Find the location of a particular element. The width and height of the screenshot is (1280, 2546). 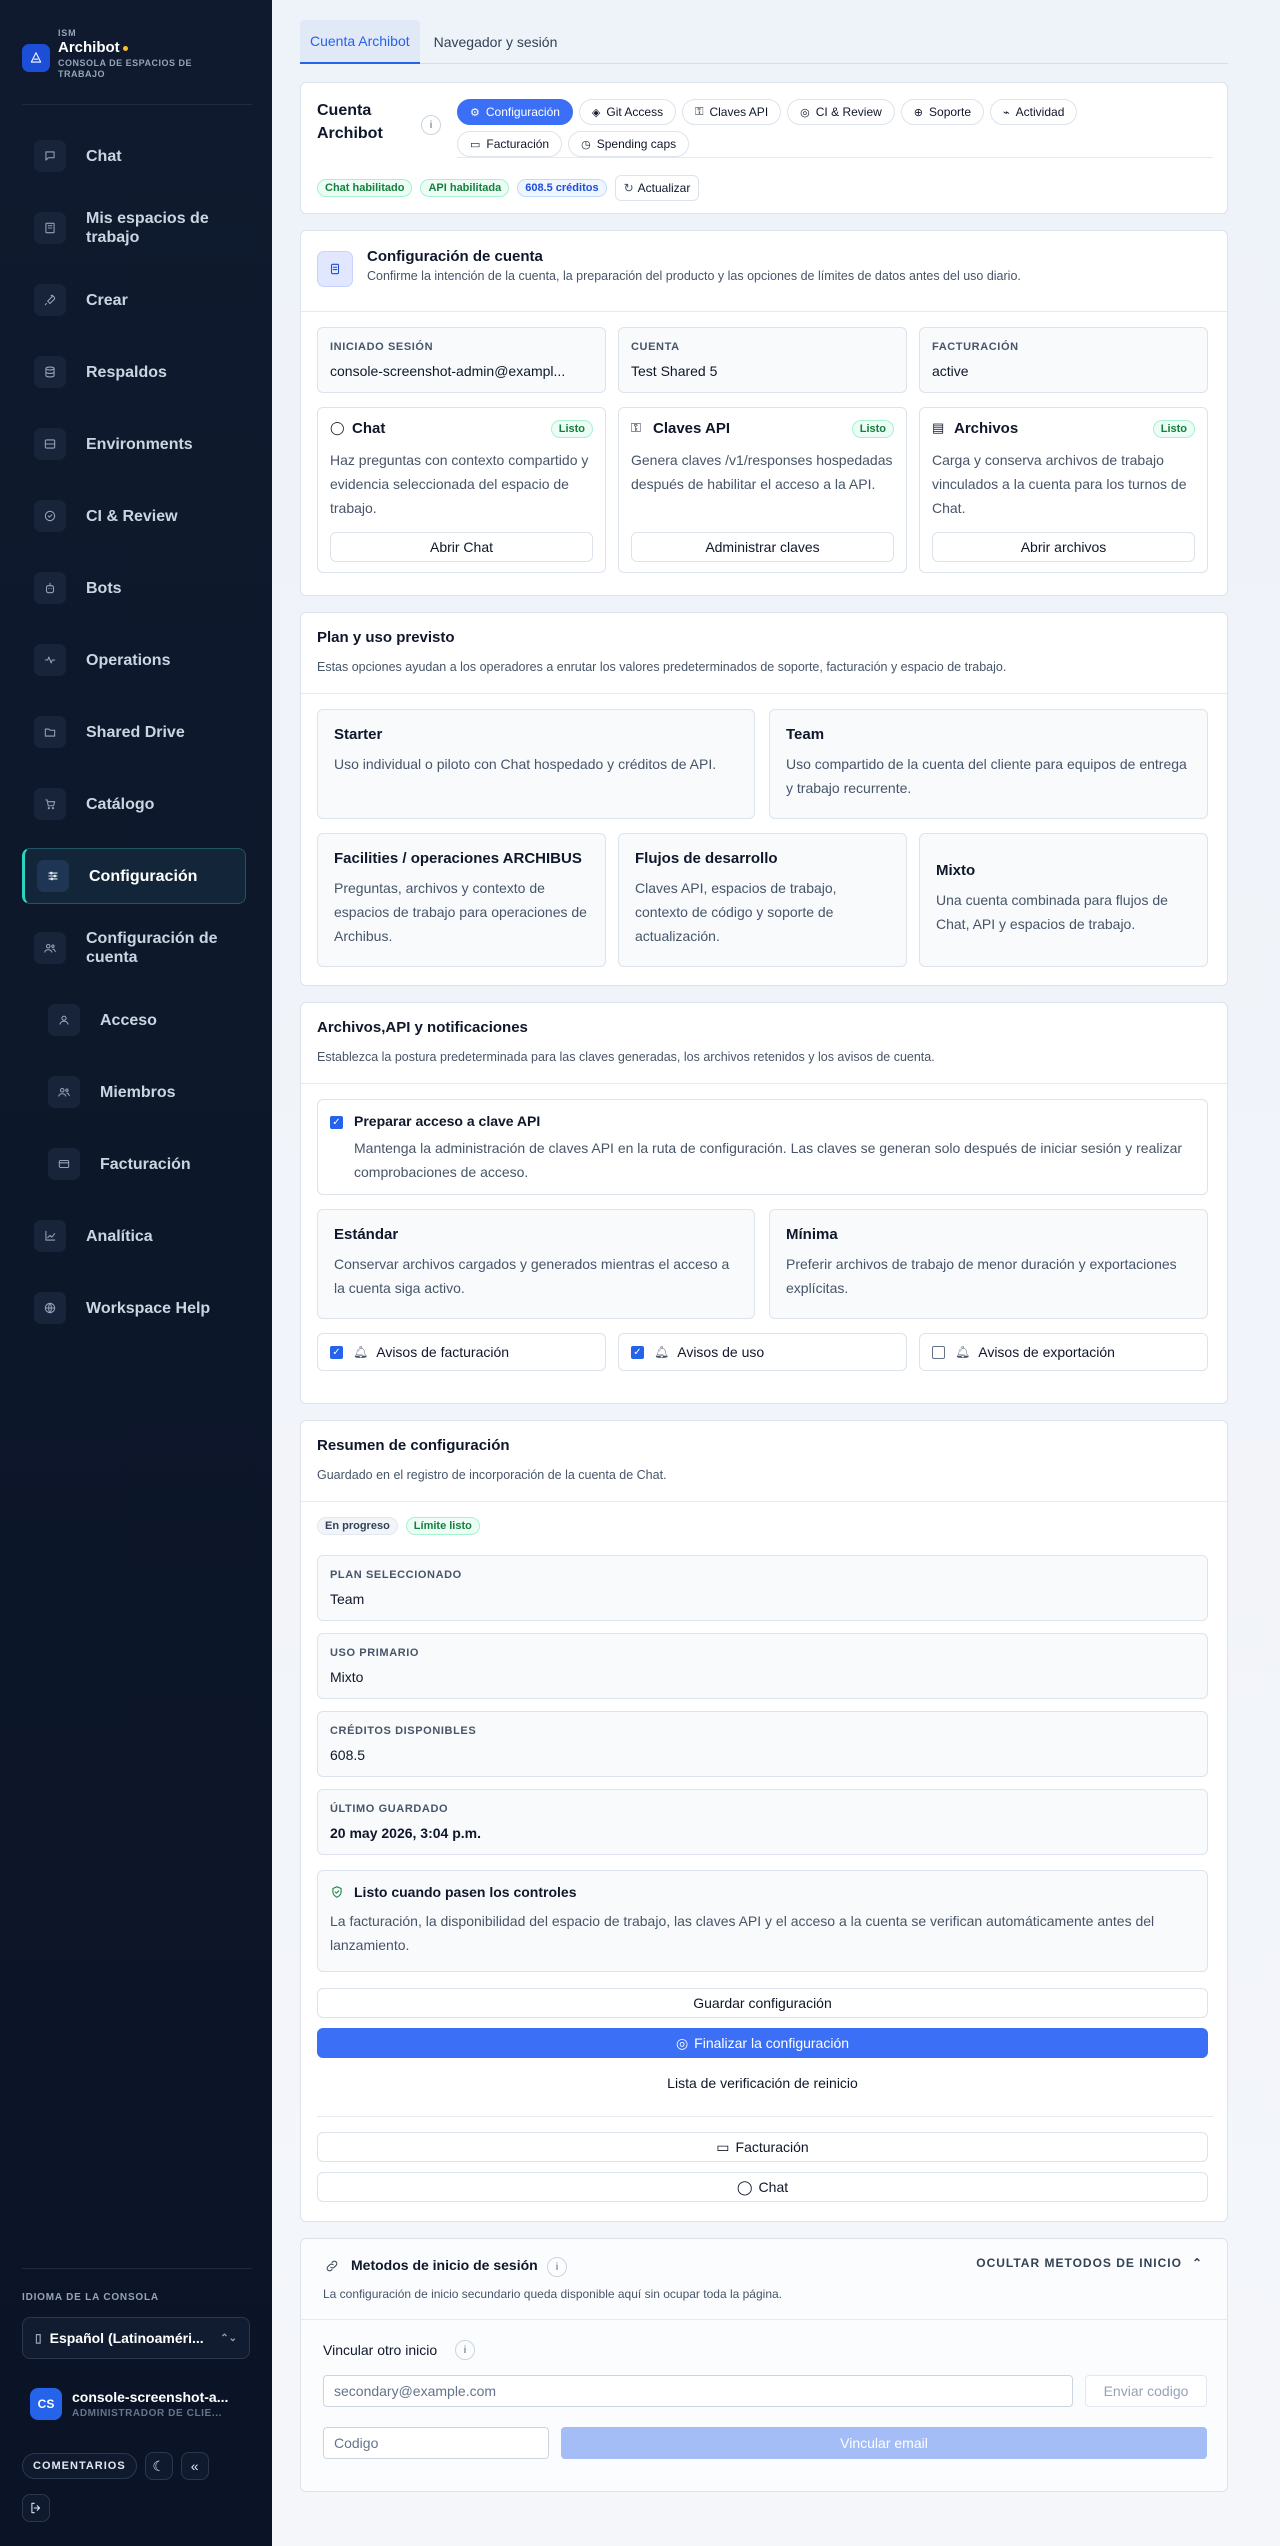

feature-action-button: Abrir archivos is located at coordinates (1063, 547).